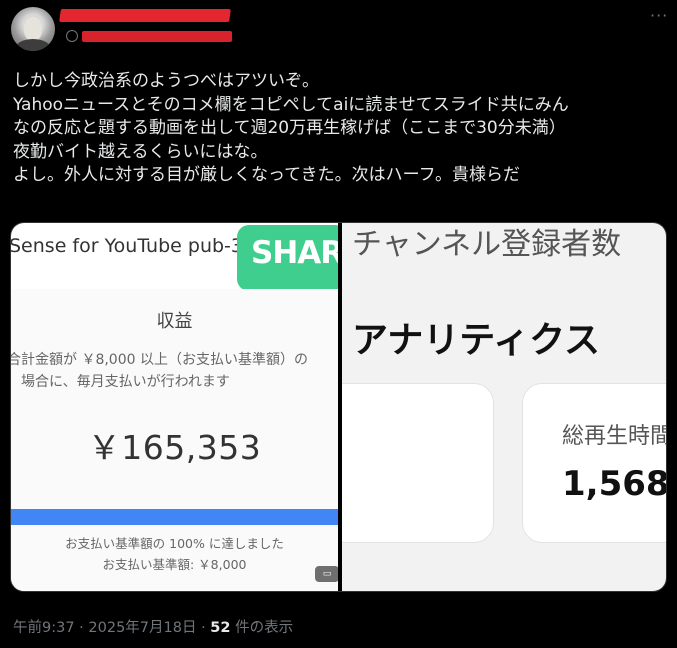 The image size is (677, 648). What do you see at coordinates (418, 463) in the screenshot?
I see `analytics-card` at bounding box center [418, 463].